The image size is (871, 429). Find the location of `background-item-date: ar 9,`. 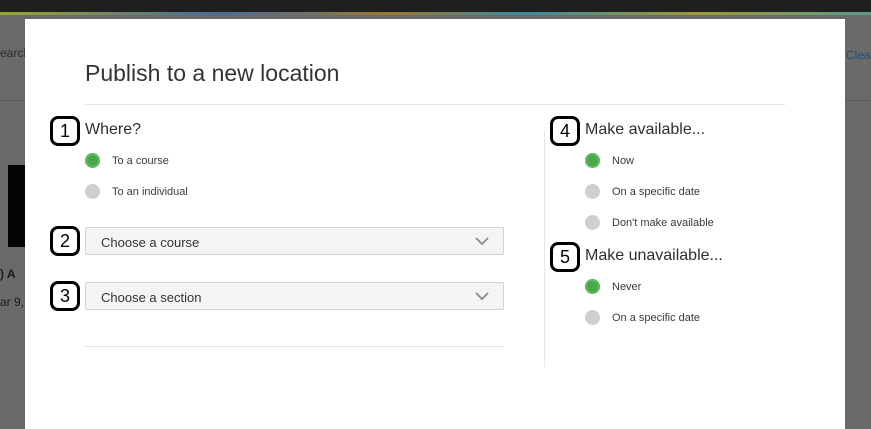

background-item-date: ar 9, is located at coordinates (12, 302).